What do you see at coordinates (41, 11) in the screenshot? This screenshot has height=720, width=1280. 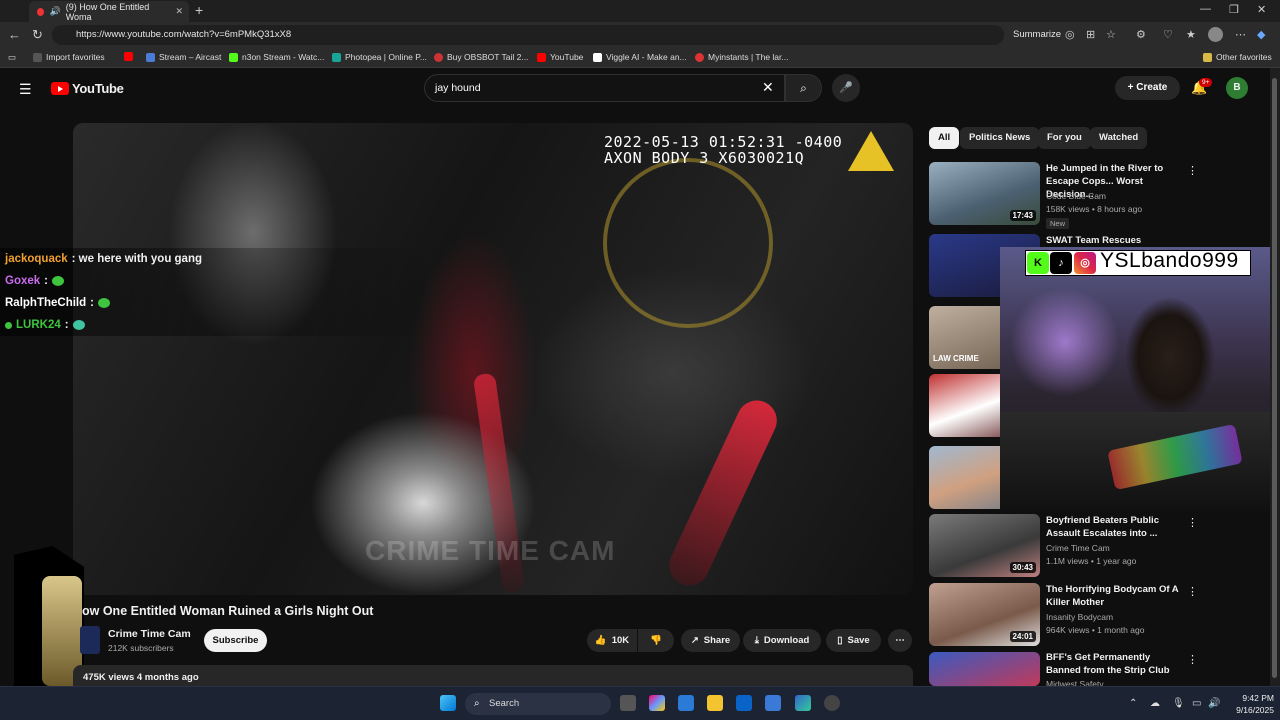 I see `recording-icon` at bounding box center [41, 11].